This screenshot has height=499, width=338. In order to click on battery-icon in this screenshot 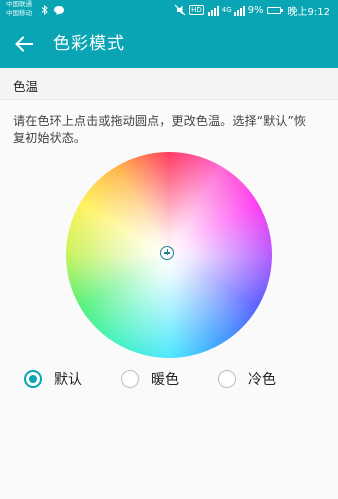, I will do `click(274, 10)`.